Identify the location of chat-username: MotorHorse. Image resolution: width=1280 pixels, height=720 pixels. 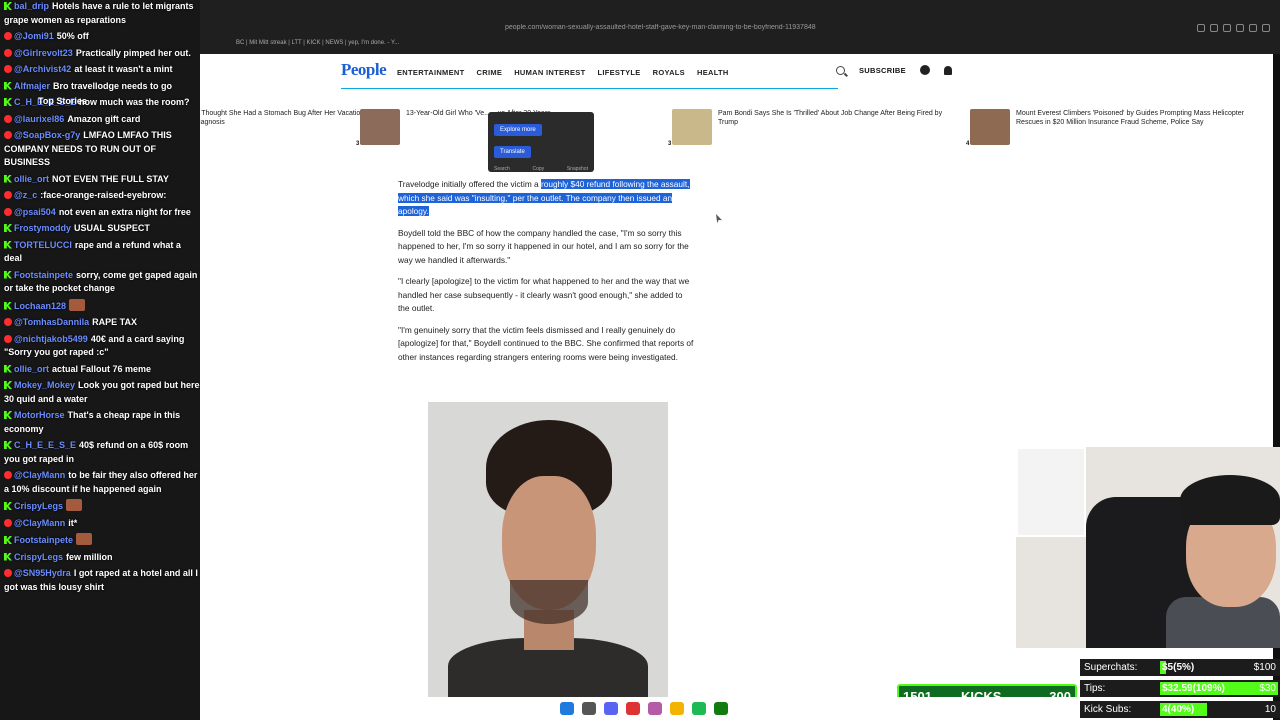
(39, 415).